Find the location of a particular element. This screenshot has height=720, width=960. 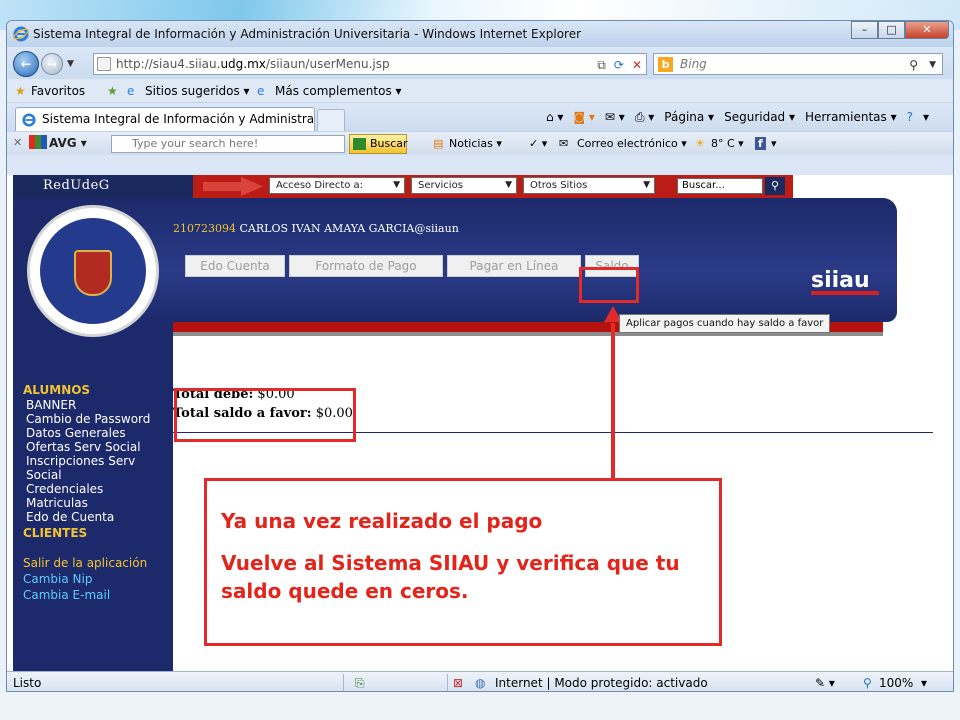

add-favorite-icon: ★ is located at coordinates (112, 91).